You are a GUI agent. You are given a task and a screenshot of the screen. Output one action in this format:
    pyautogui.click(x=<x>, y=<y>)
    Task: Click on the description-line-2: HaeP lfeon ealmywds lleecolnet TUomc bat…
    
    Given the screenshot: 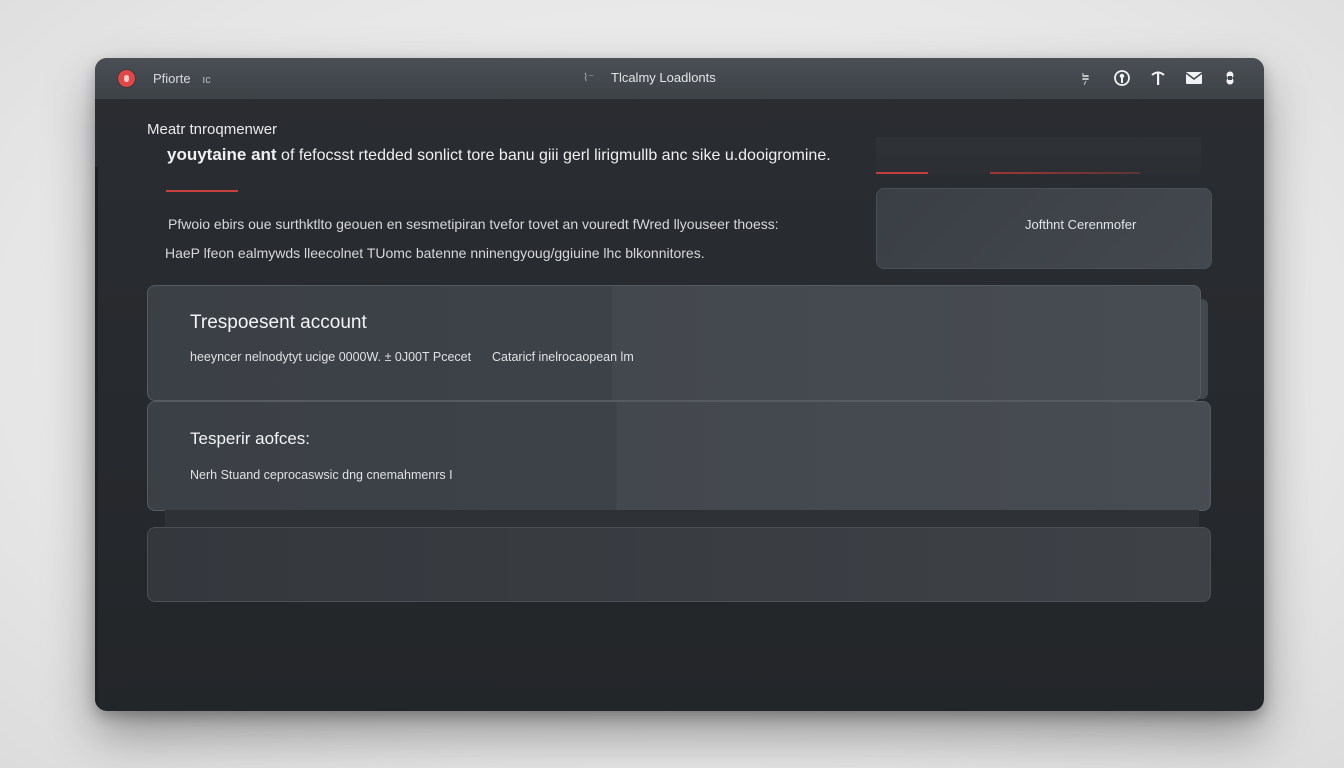 What is the action you would take?
    pyautogui.click(x=435, y=253)
    